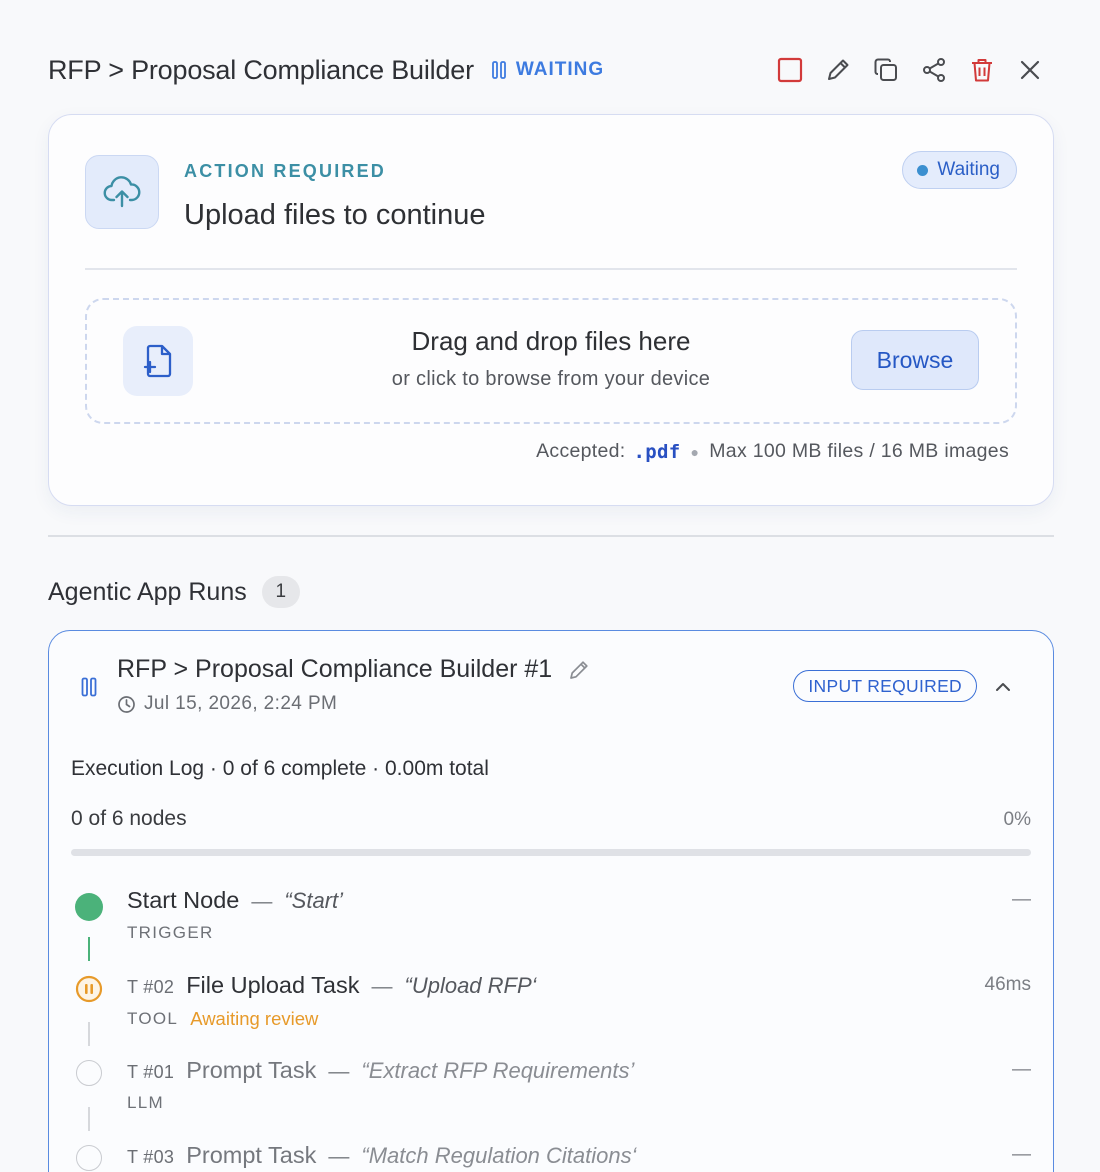  Describe the element at coordinates (498, 1070) in the screenshot. I see `node-label: “Extract RFP Requirements’` at that location.